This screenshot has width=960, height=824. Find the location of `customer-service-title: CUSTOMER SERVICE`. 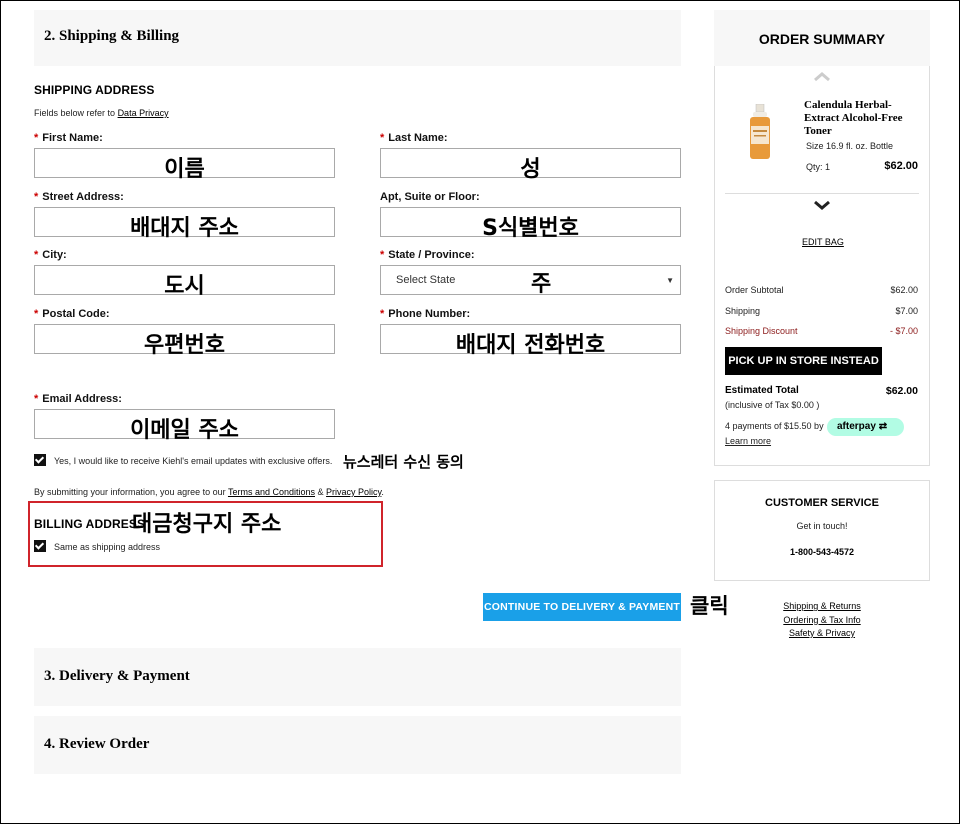

customer-service-title: CUSTOMER SERVICE is located at coordinates (822, 503).